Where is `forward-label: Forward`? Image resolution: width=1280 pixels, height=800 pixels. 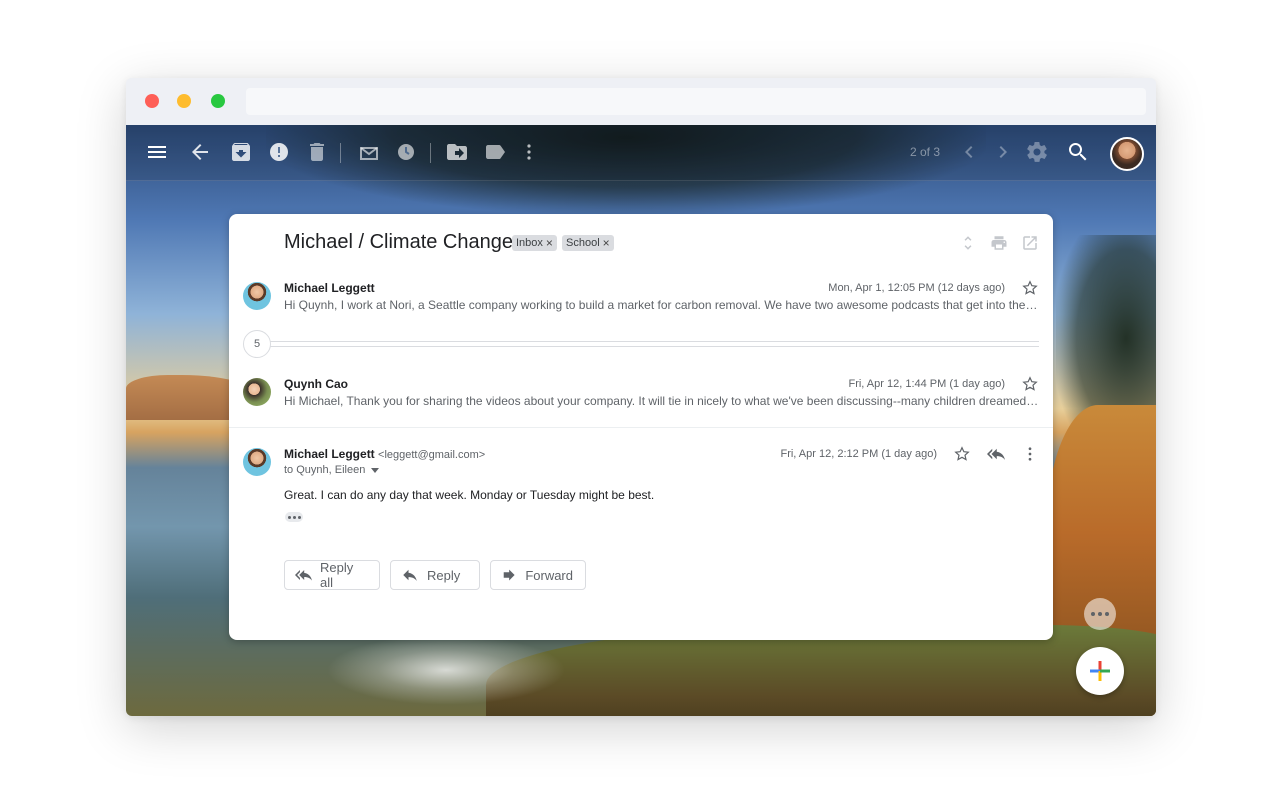 forward-label: Forward is located at coordinates (549, 575).